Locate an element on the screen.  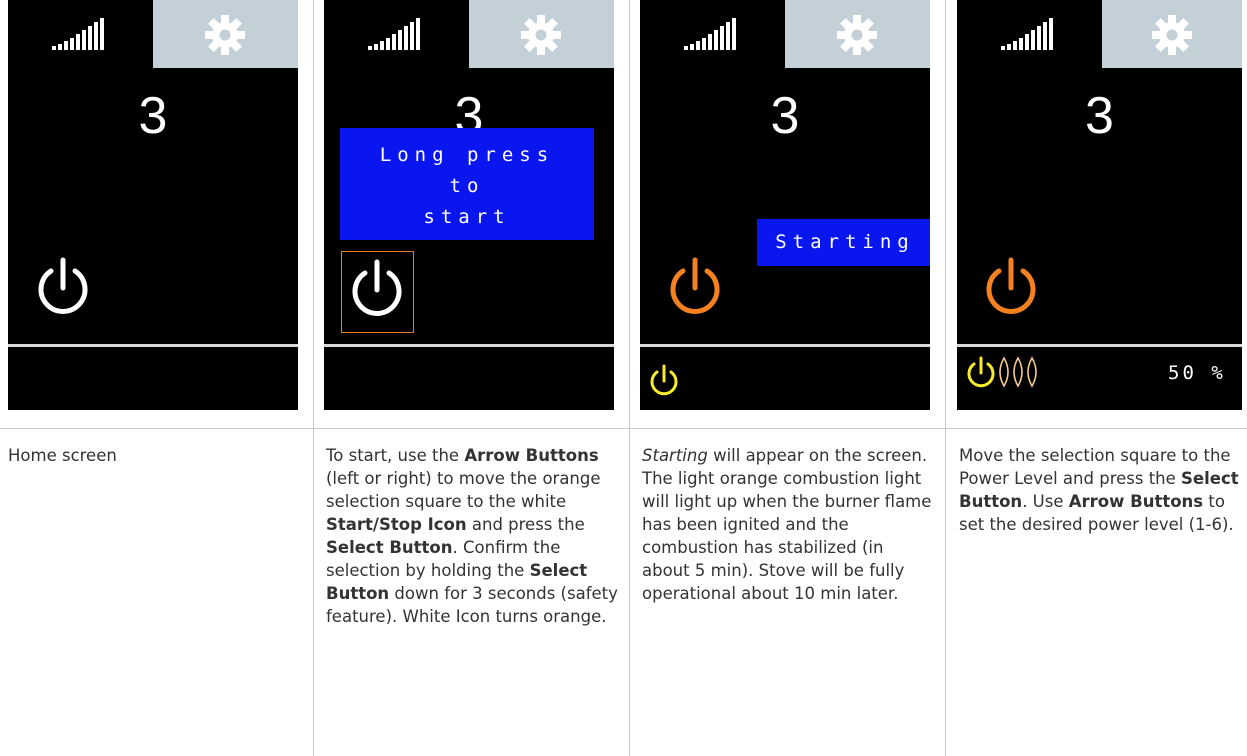
stove-screen-long-press: 3 Long press to start is located at coordinates (469, 205).